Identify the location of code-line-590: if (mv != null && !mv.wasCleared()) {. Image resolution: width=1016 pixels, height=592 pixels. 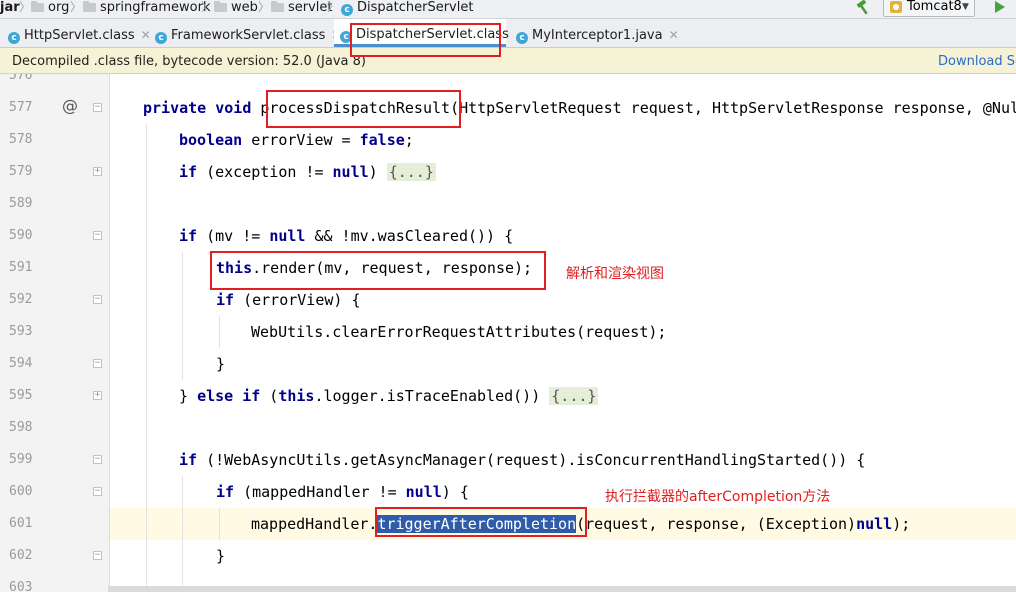
(346, 236).